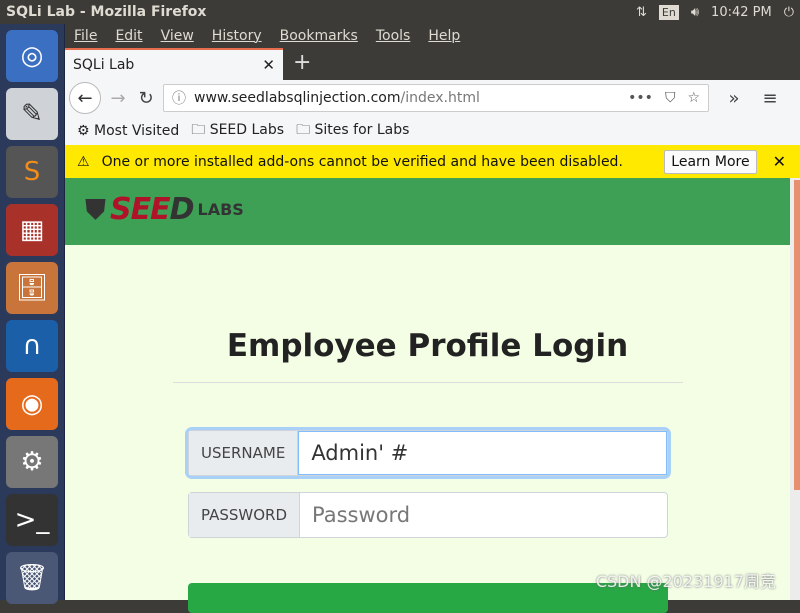 The height and width of the screenshot is (613, 800). Describe the element at coordinates (640, 98) in the screenshot. I see `page-actions-icon: •••` at that location.